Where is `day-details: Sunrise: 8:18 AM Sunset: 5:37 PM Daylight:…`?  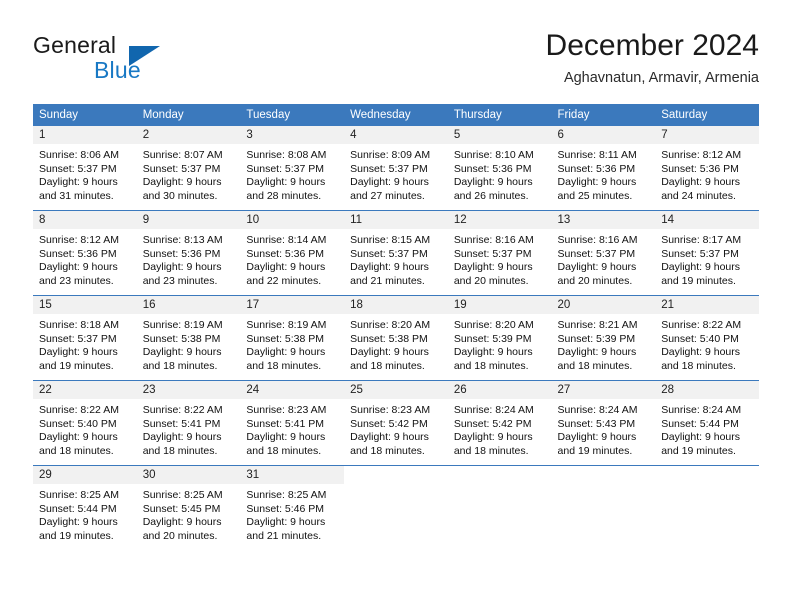 day-details: Sunrise: 8:18 AM Sunset: 5:37 PM Daylight:… is located at coordinates (85, 343).